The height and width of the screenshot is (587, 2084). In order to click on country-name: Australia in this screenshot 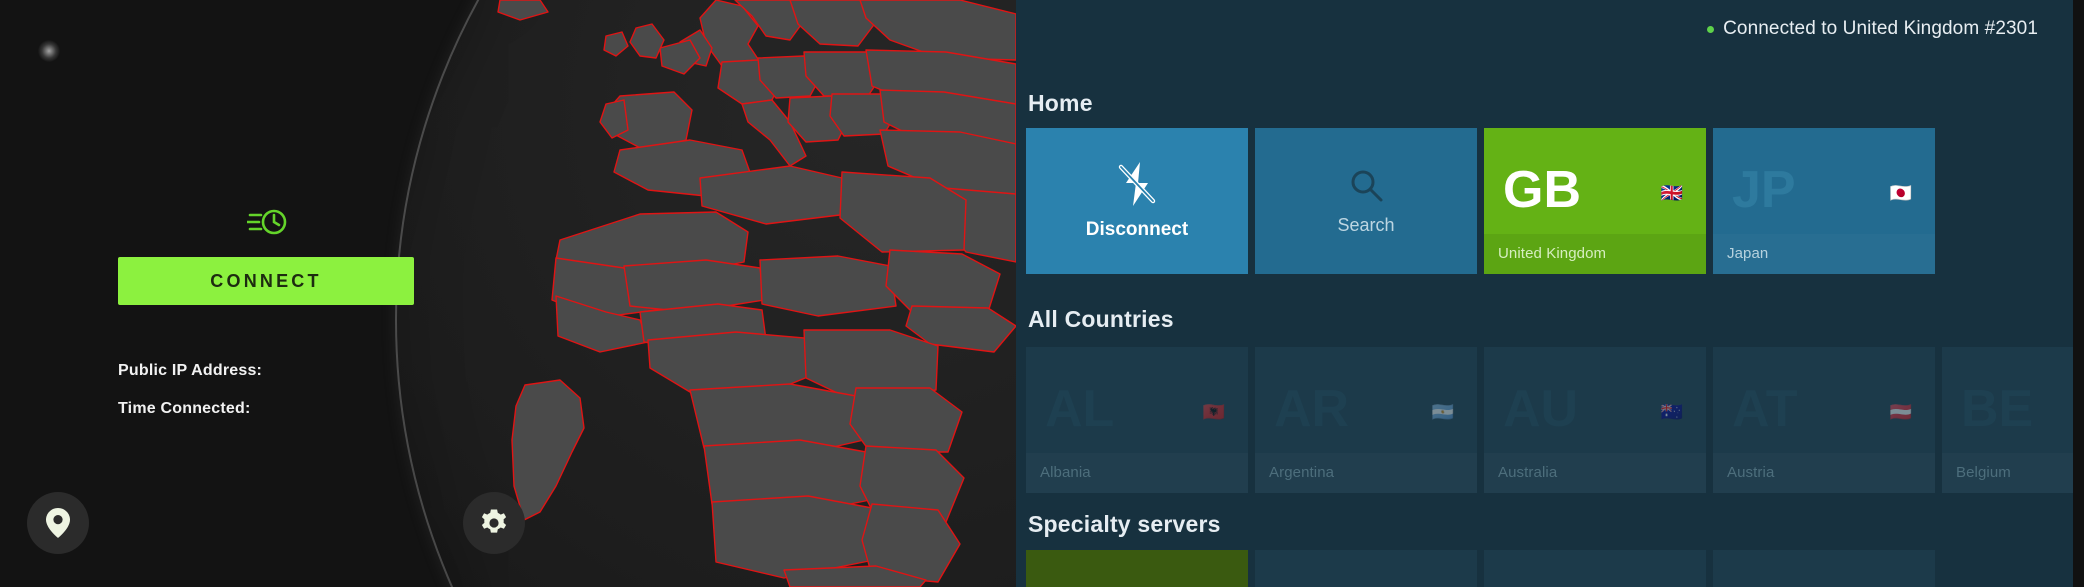, I will do `click(1528, 472)`.